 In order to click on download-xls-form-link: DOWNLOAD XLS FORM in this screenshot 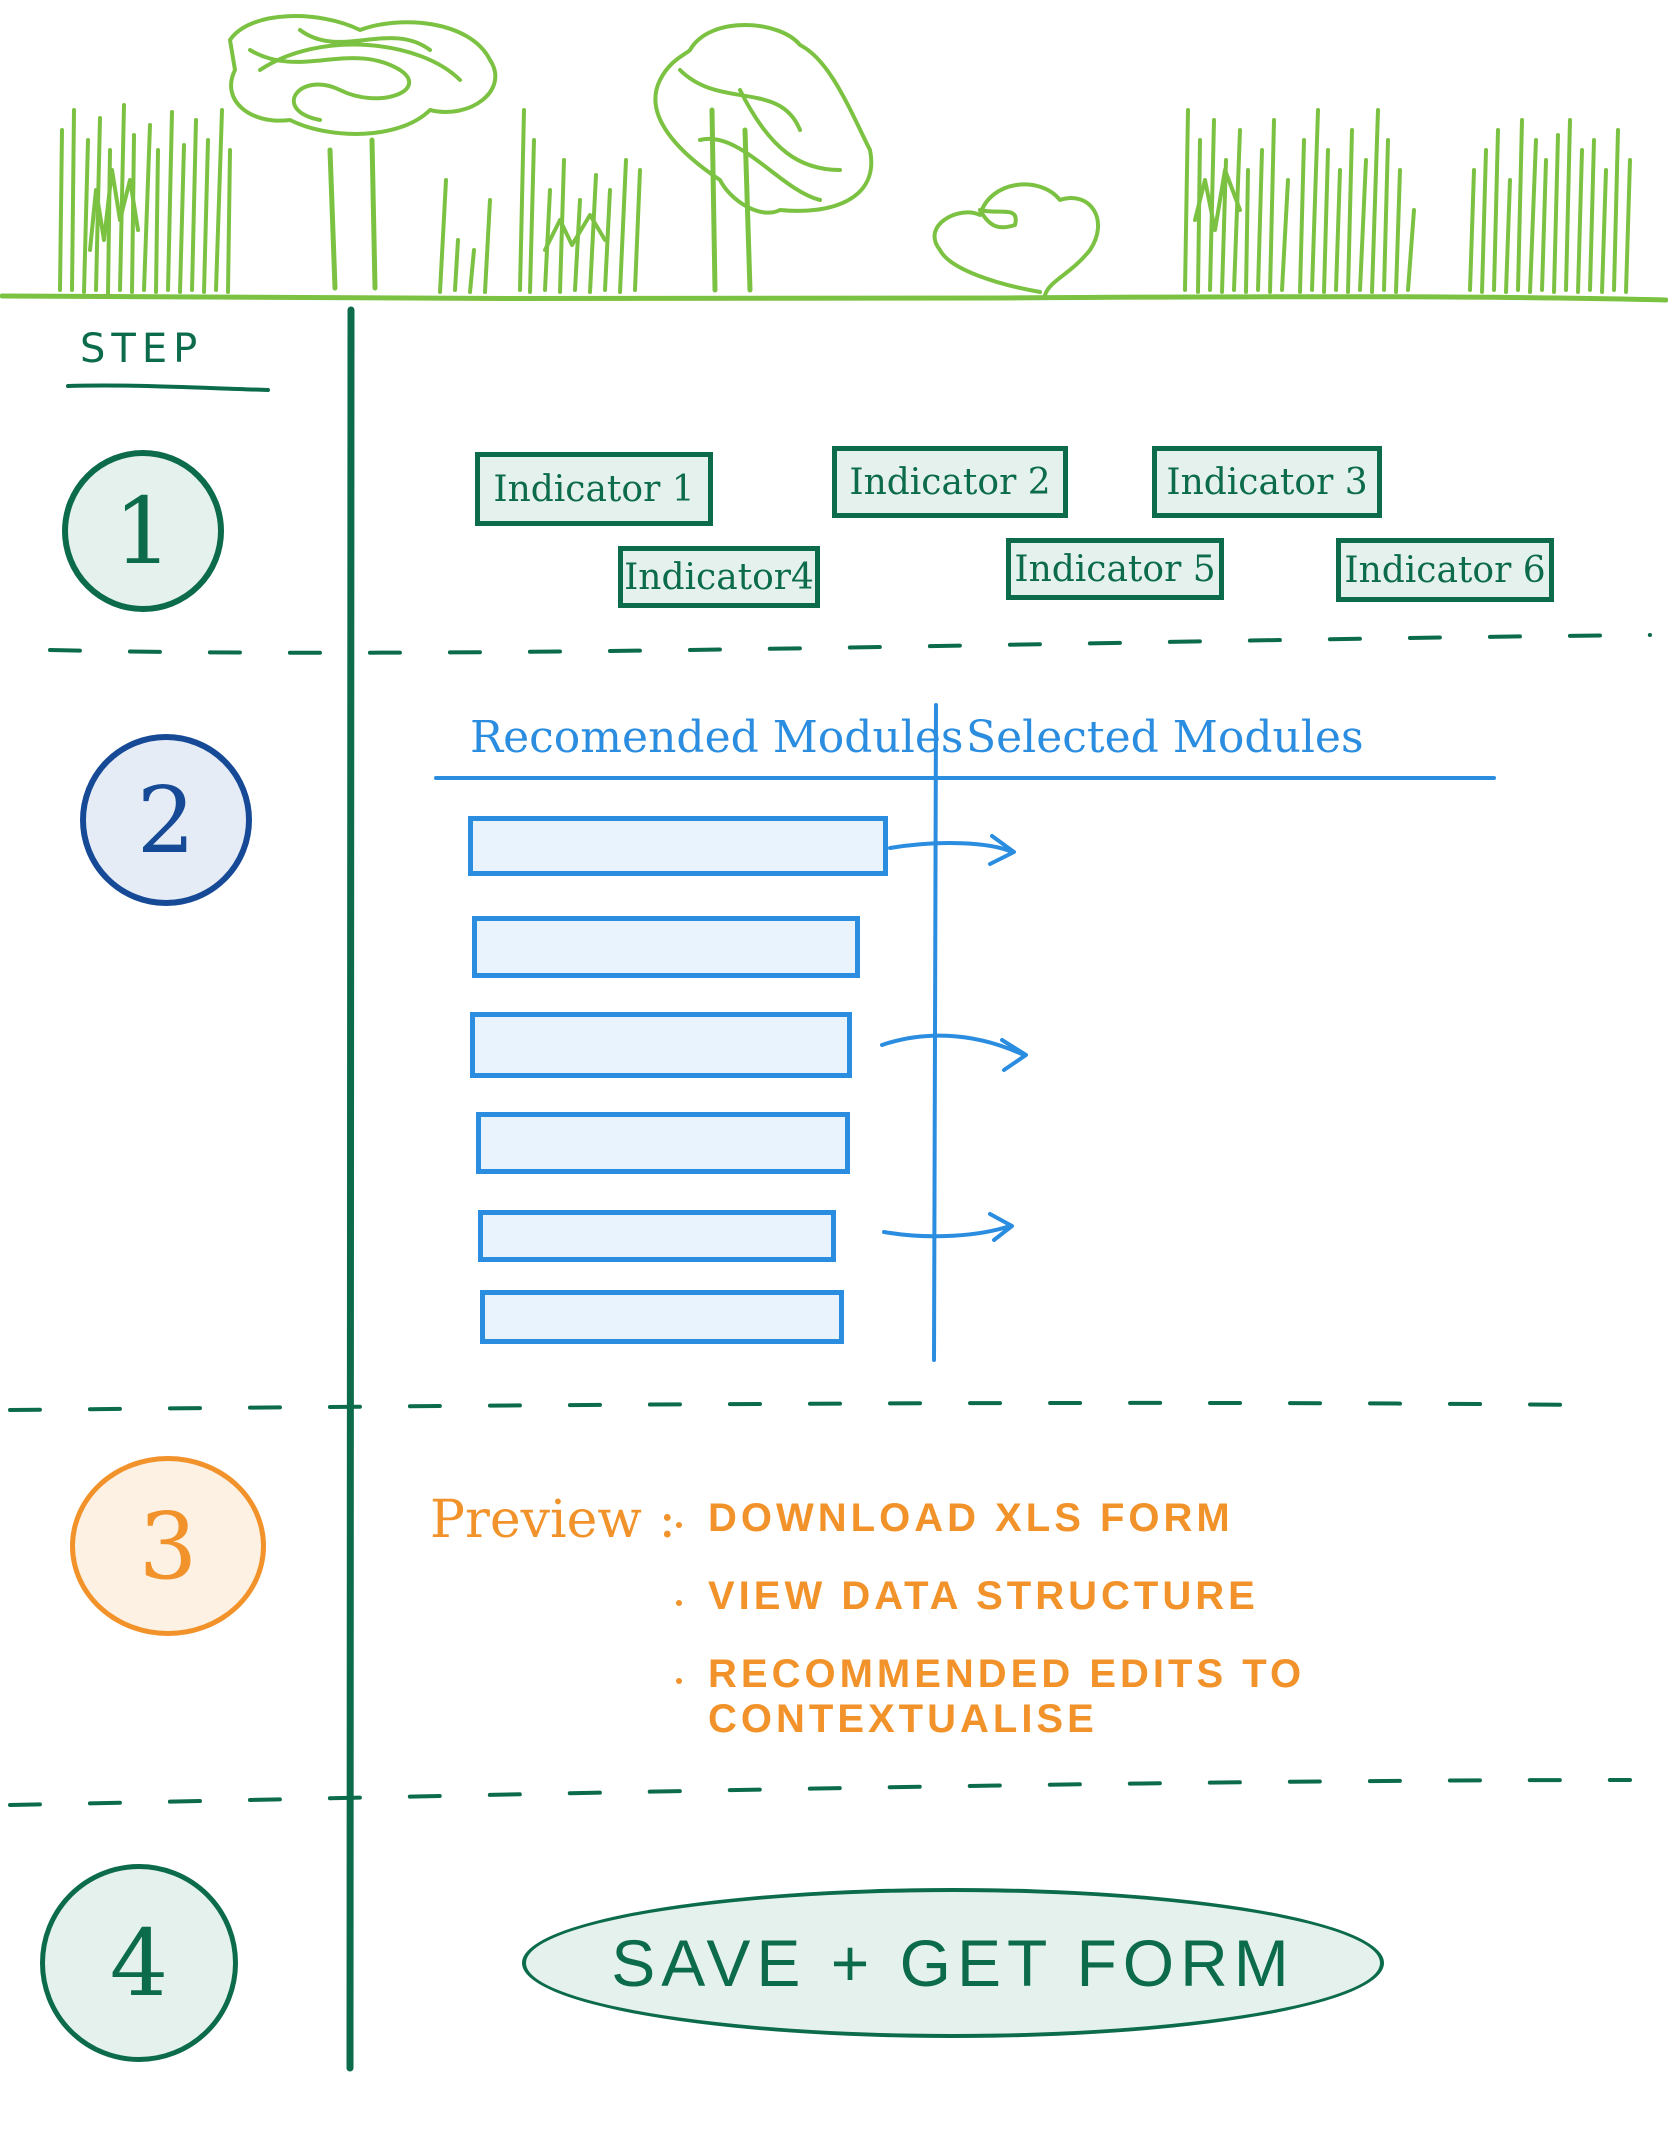, I will do `click(971, 1518)`.